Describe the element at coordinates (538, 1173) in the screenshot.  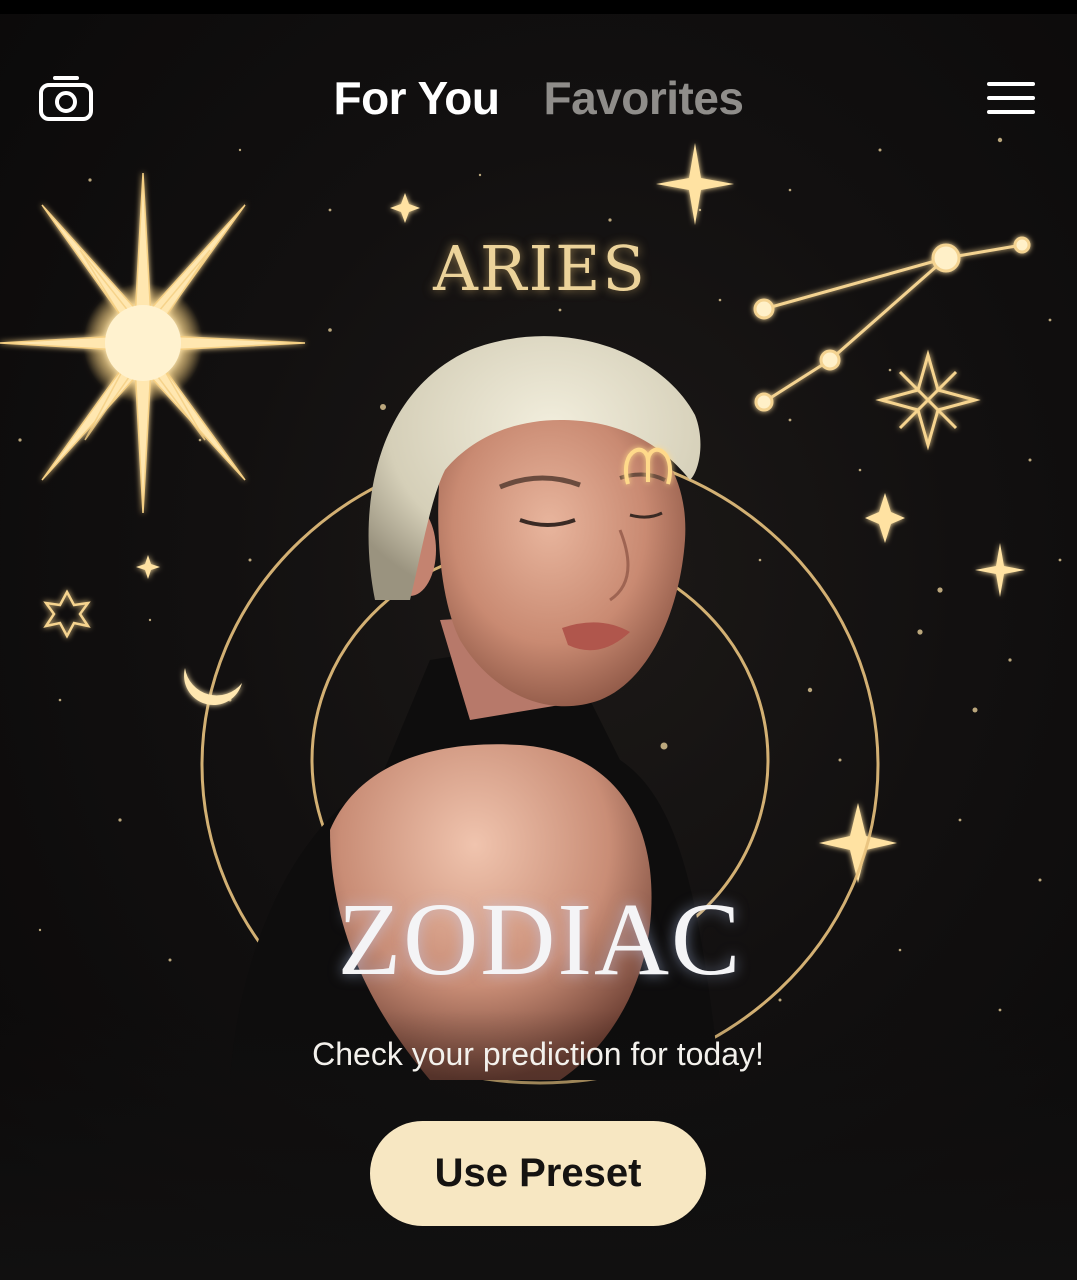
I see `use-preset-button: Use Preset` at that location.